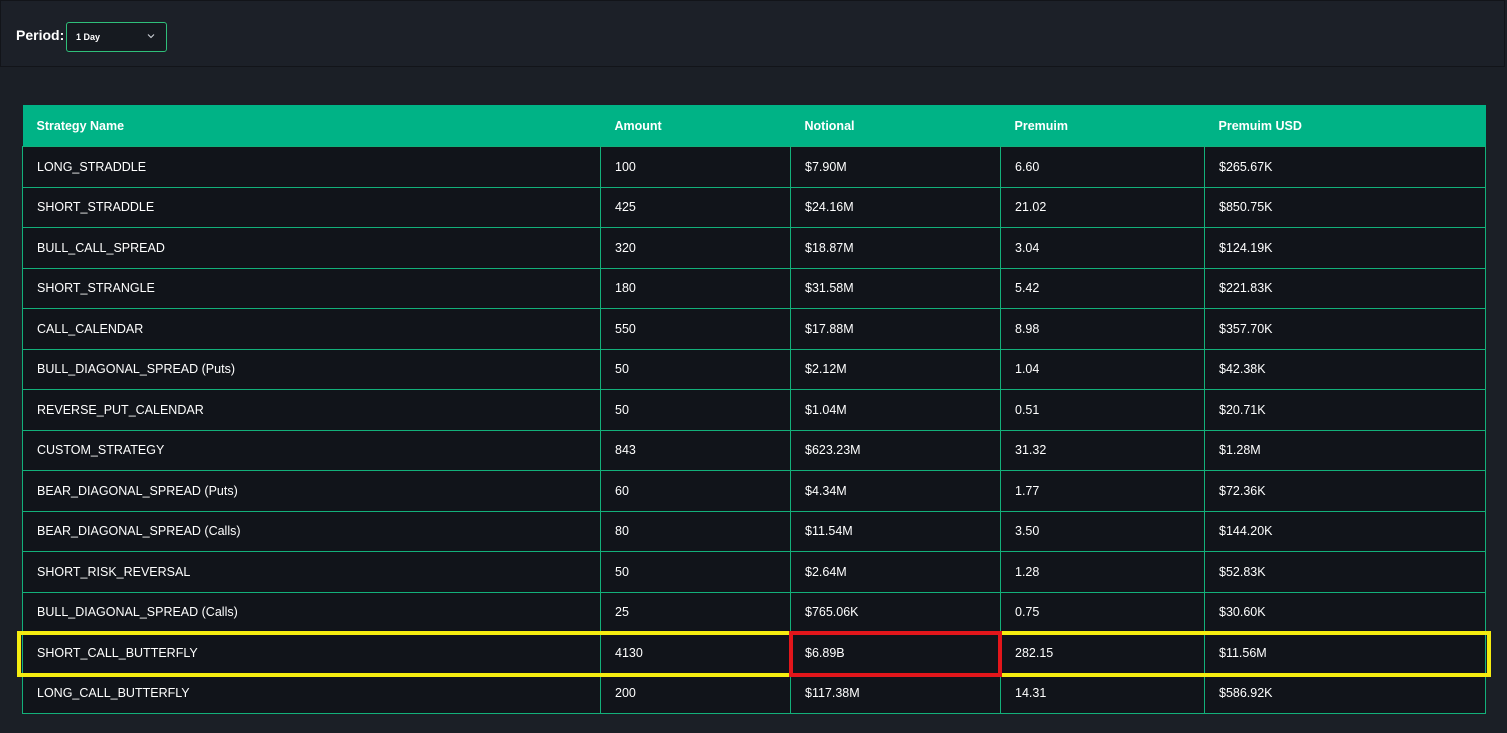  I want to click on table-row: BULL_CALL_SPREAD 320 $18.87M 3.04 $124.19K, so click(754, 248).